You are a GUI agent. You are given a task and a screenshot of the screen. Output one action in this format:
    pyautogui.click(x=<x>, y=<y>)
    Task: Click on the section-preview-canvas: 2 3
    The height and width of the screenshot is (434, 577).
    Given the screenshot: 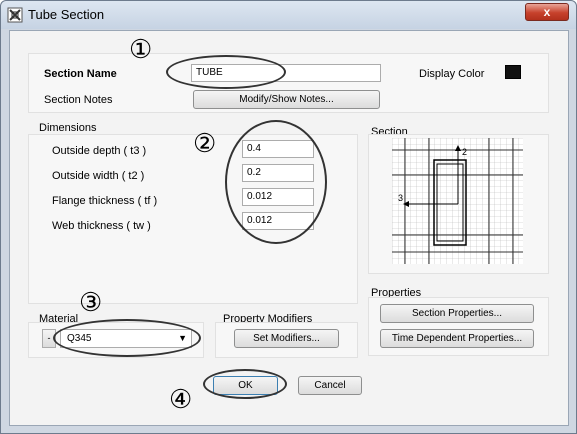 What is the action you would take?
    pyautogui.click(x=457, y=201)
    